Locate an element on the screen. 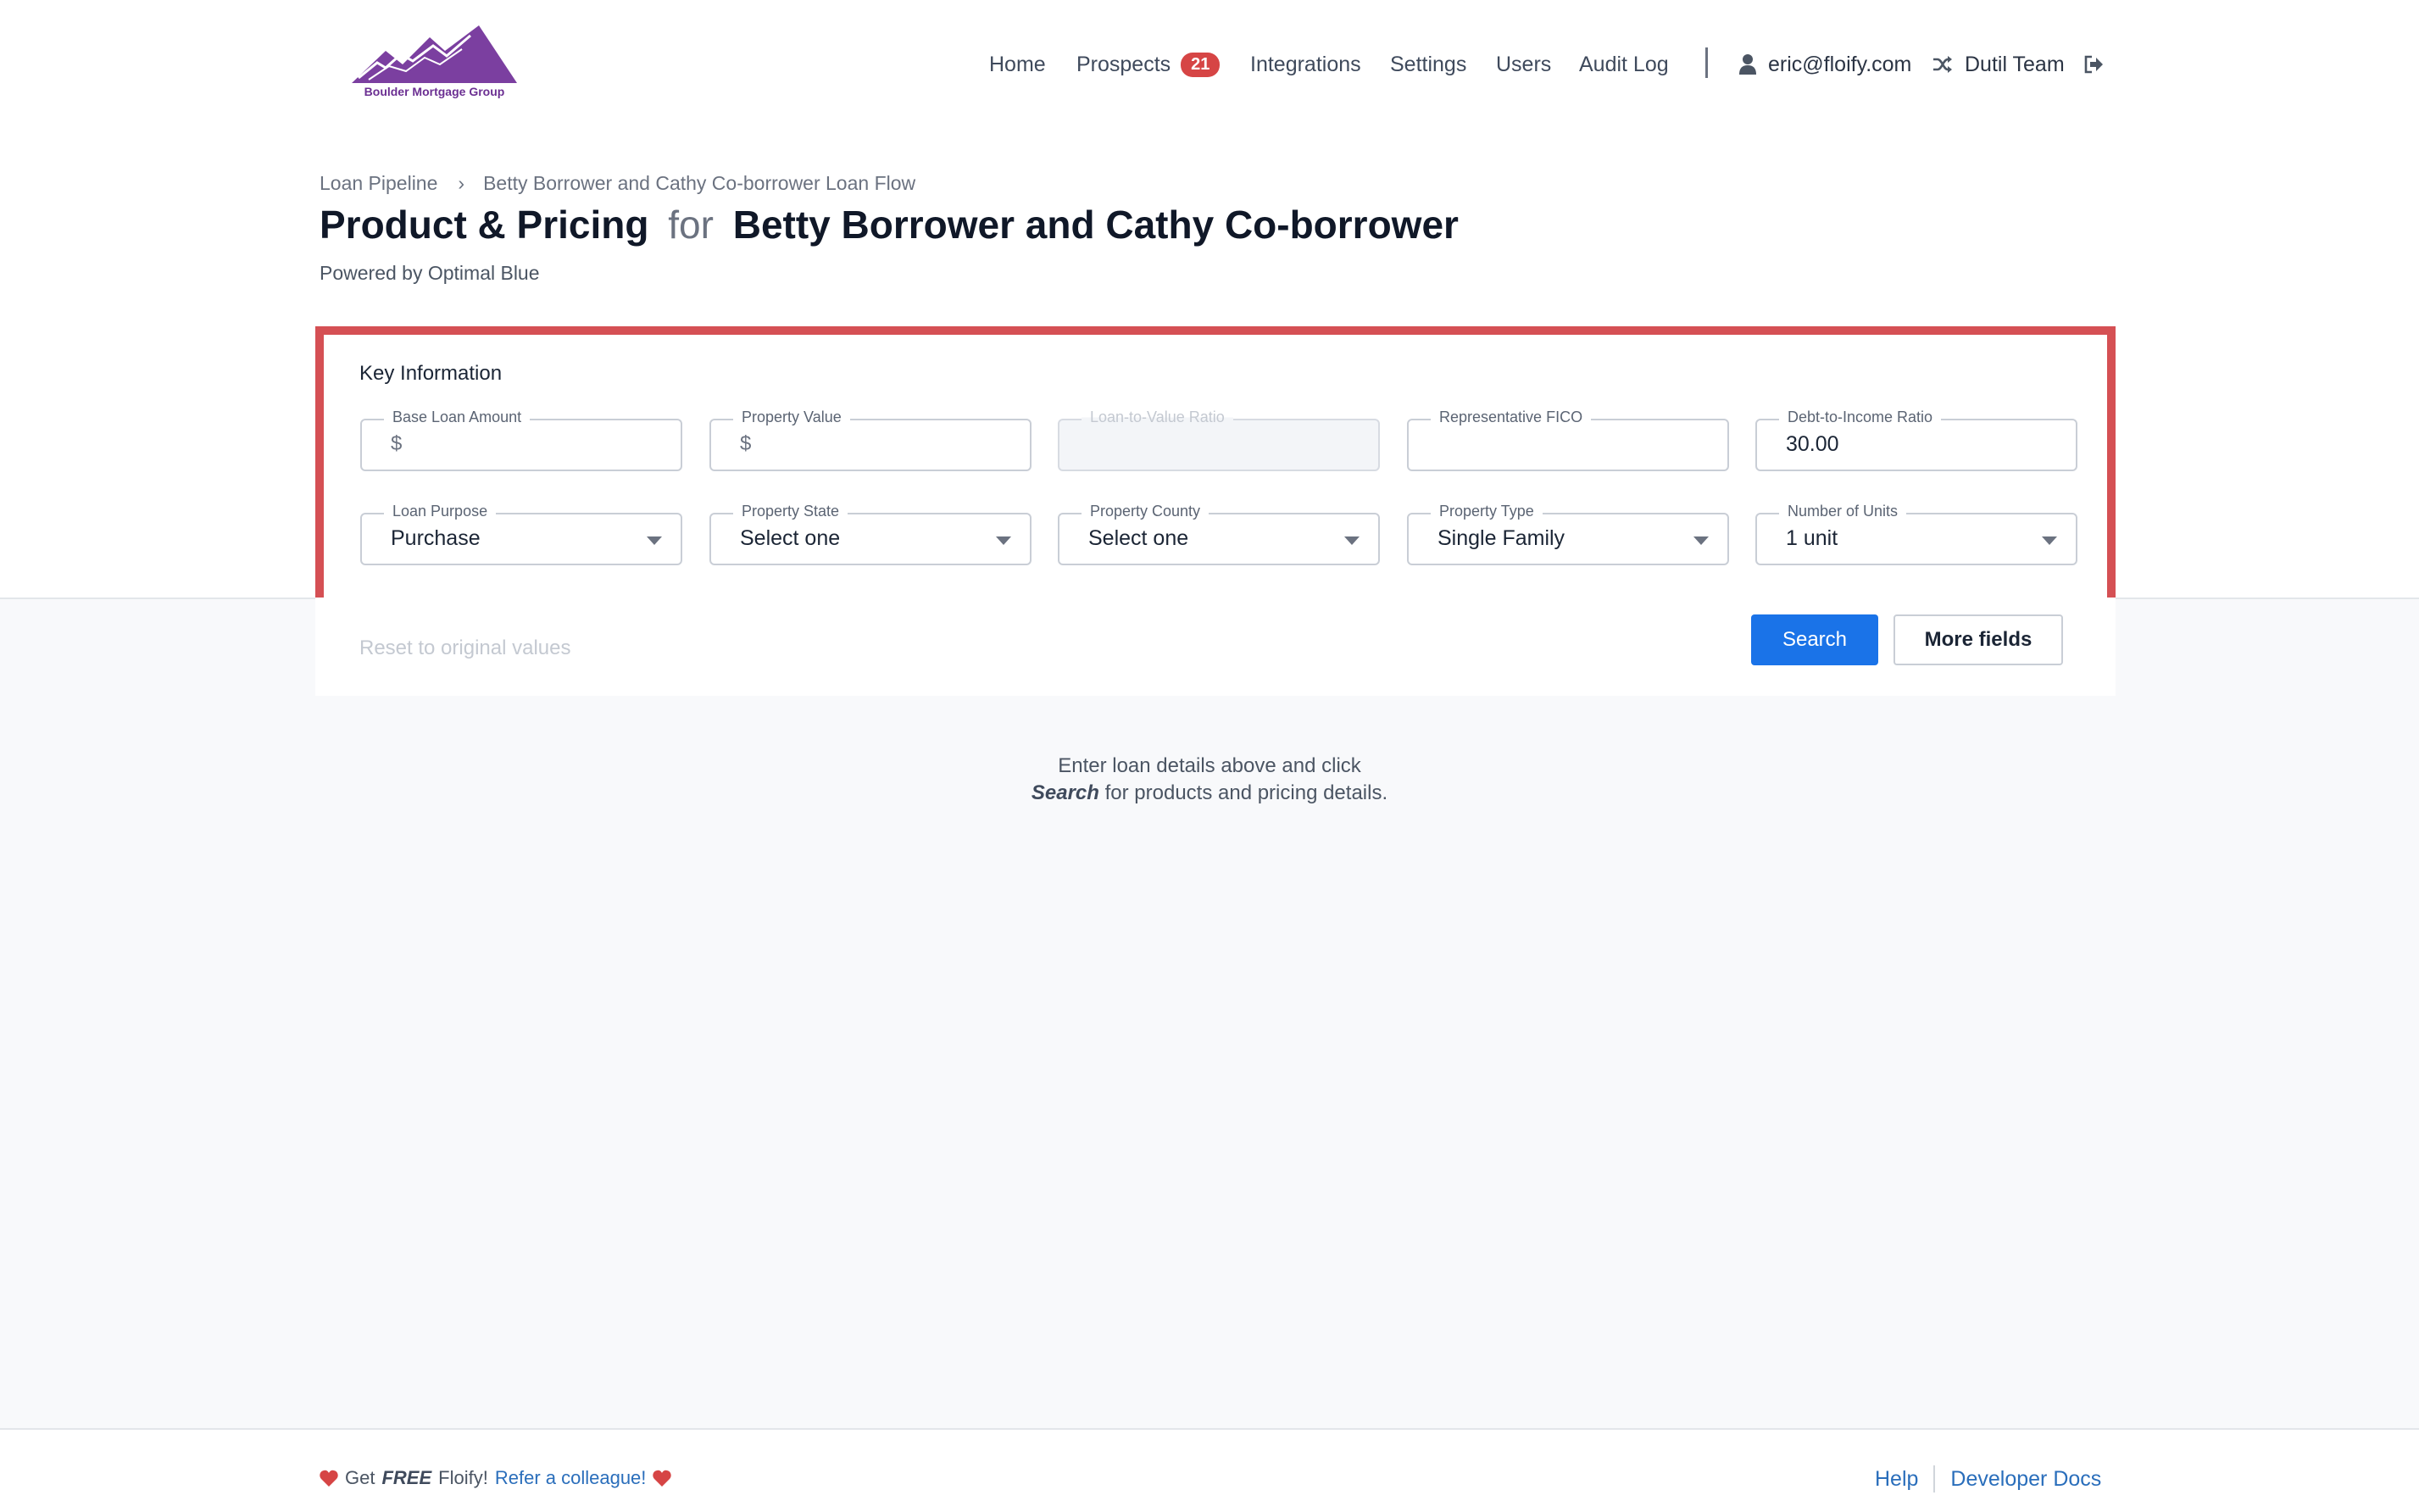 The width and height of the screenshot is (2419, 1512). company-logo: Boulder Mortgage Group is located at coordinates (434, 65).